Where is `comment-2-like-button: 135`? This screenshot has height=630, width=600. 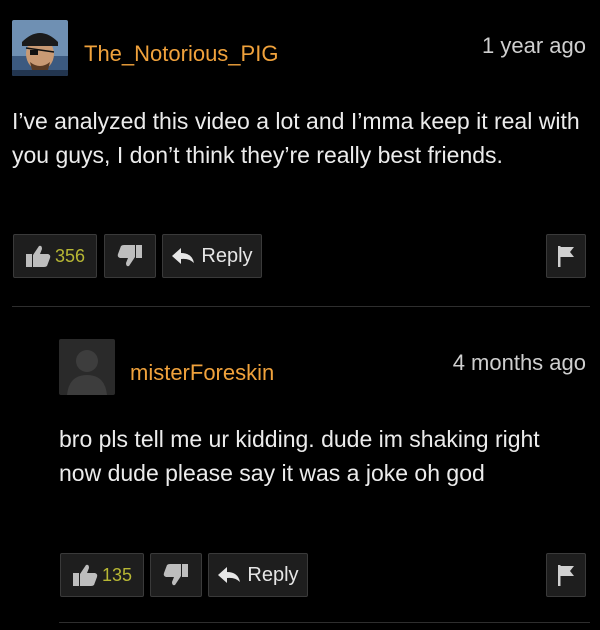
comment-2-like-button: 135 is located at coordinates (102, 575).